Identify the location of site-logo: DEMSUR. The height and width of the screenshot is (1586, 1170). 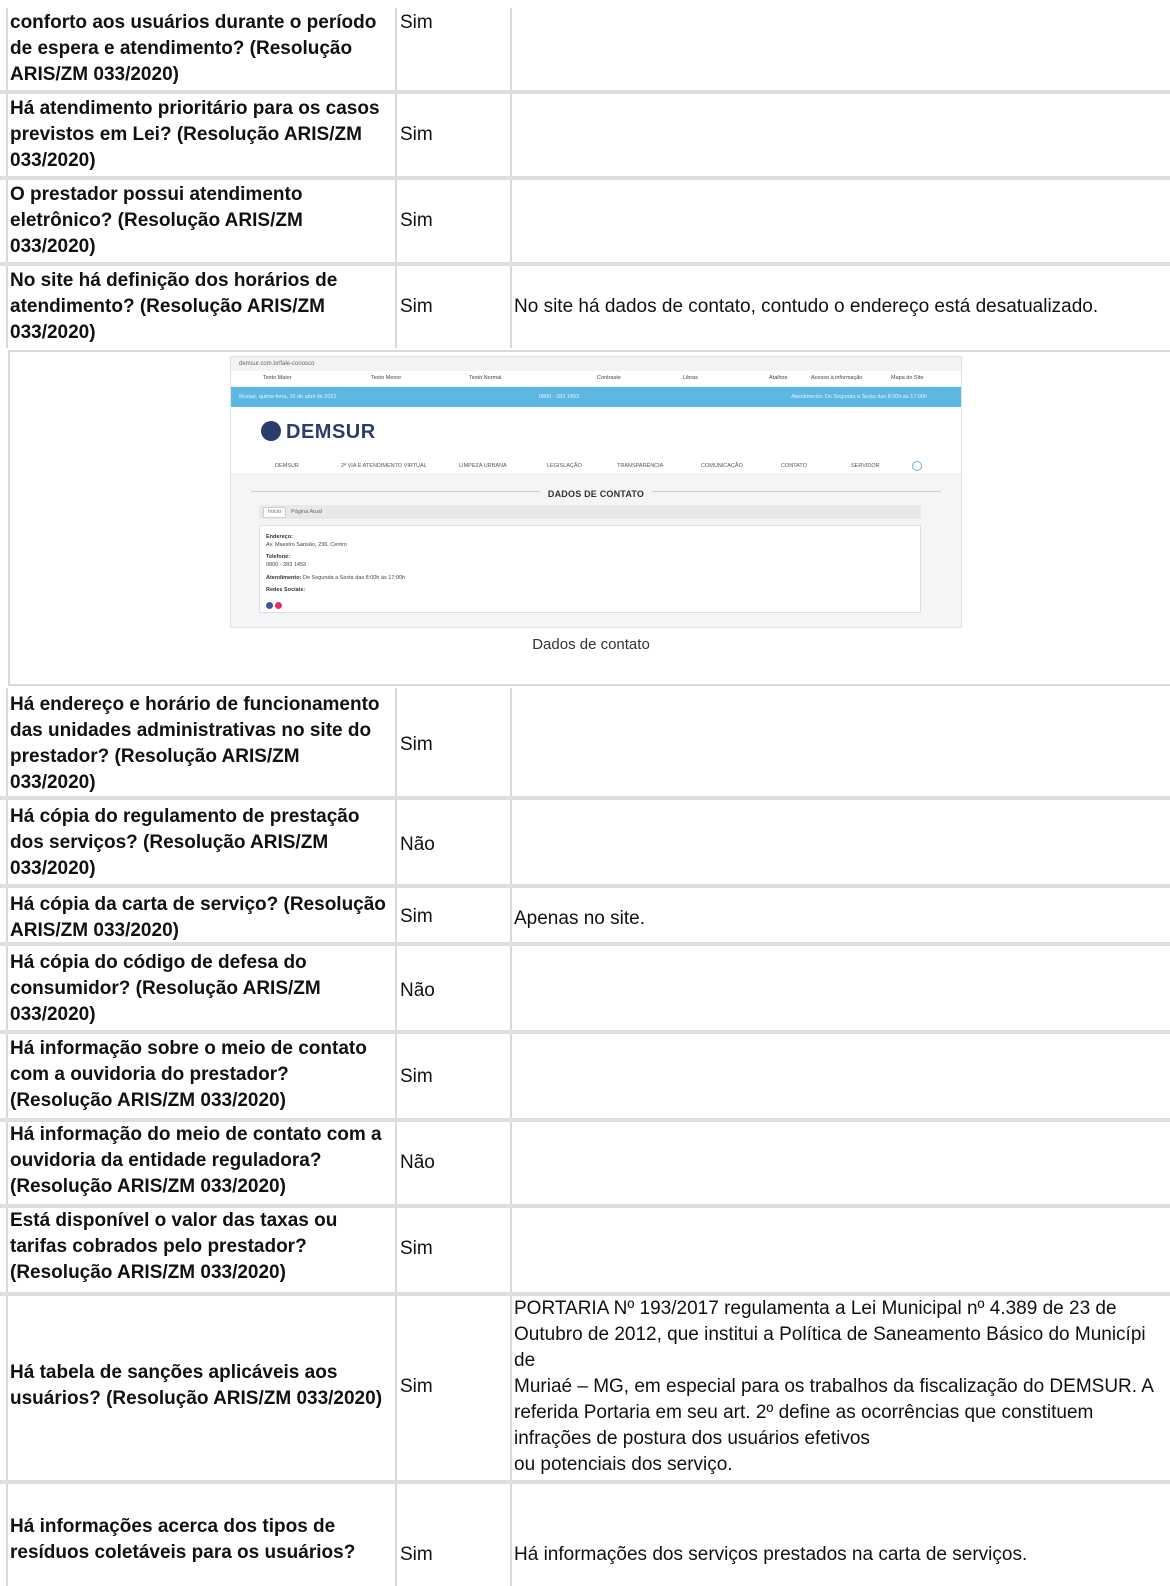
(318, 432).